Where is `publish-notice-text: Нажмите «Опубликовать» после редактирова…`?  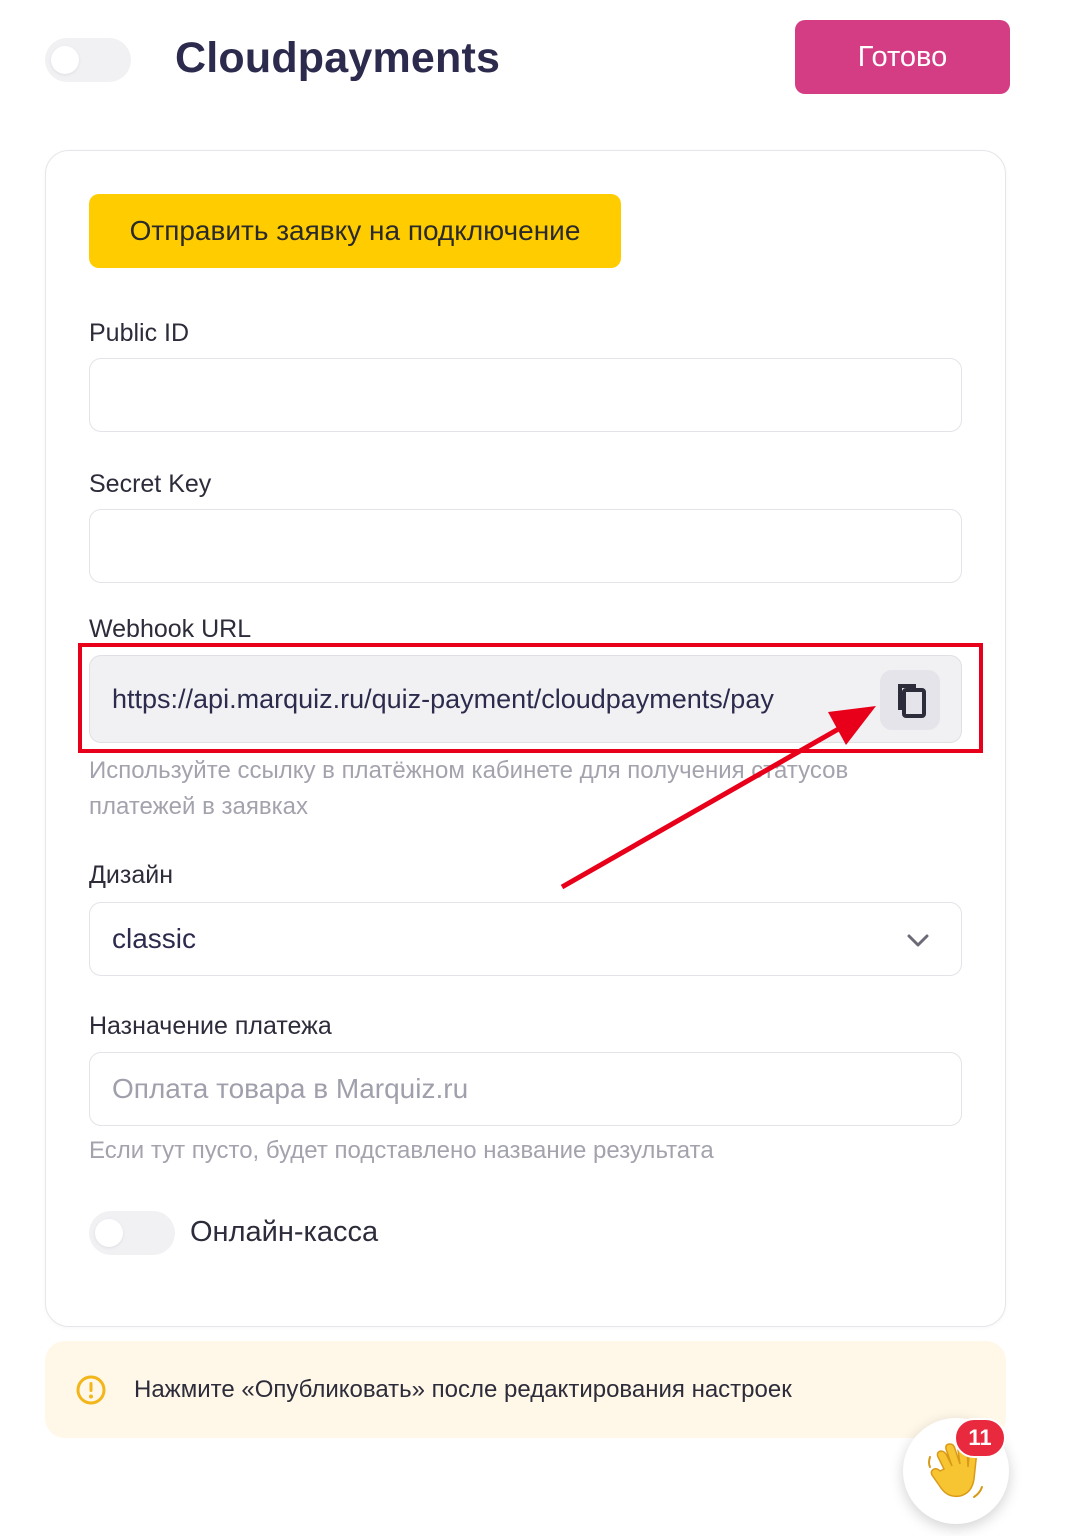 publish-notice-text: Нажмите «Опубликовать» после редактирова… is located at coordinates (463, 1389).